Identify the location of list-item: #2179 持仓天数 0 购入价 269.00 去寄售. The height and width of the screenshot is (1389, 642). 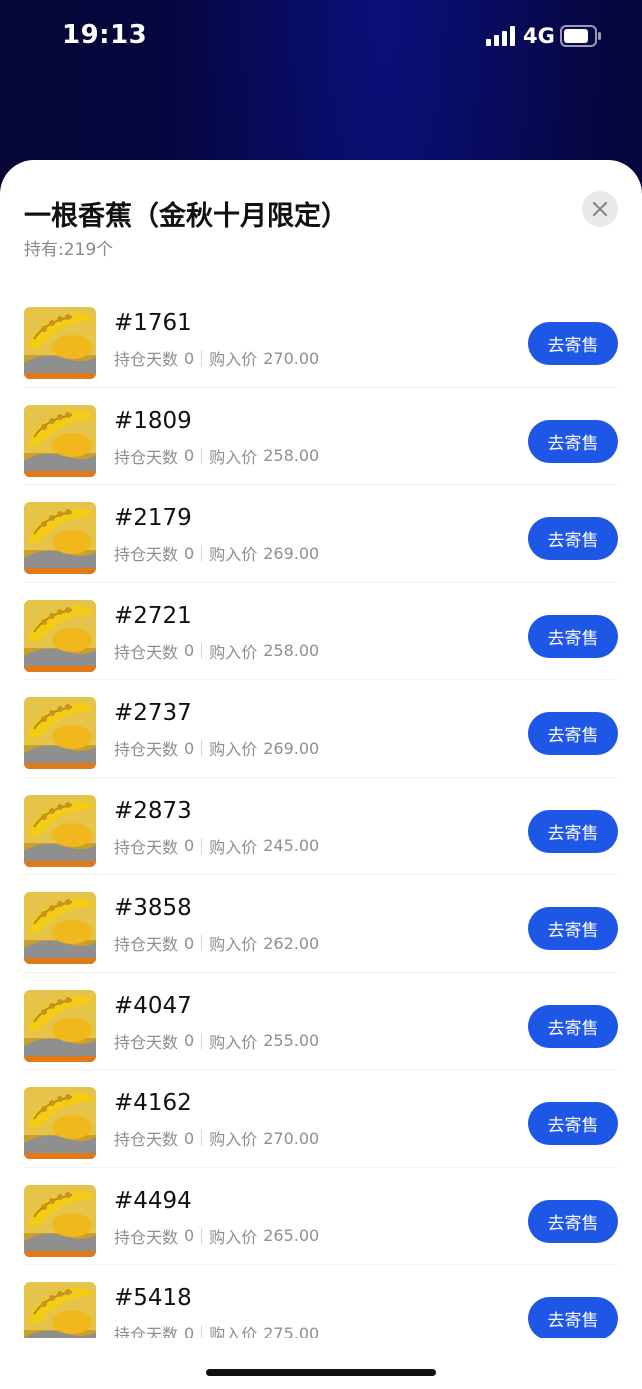
(321, 534).